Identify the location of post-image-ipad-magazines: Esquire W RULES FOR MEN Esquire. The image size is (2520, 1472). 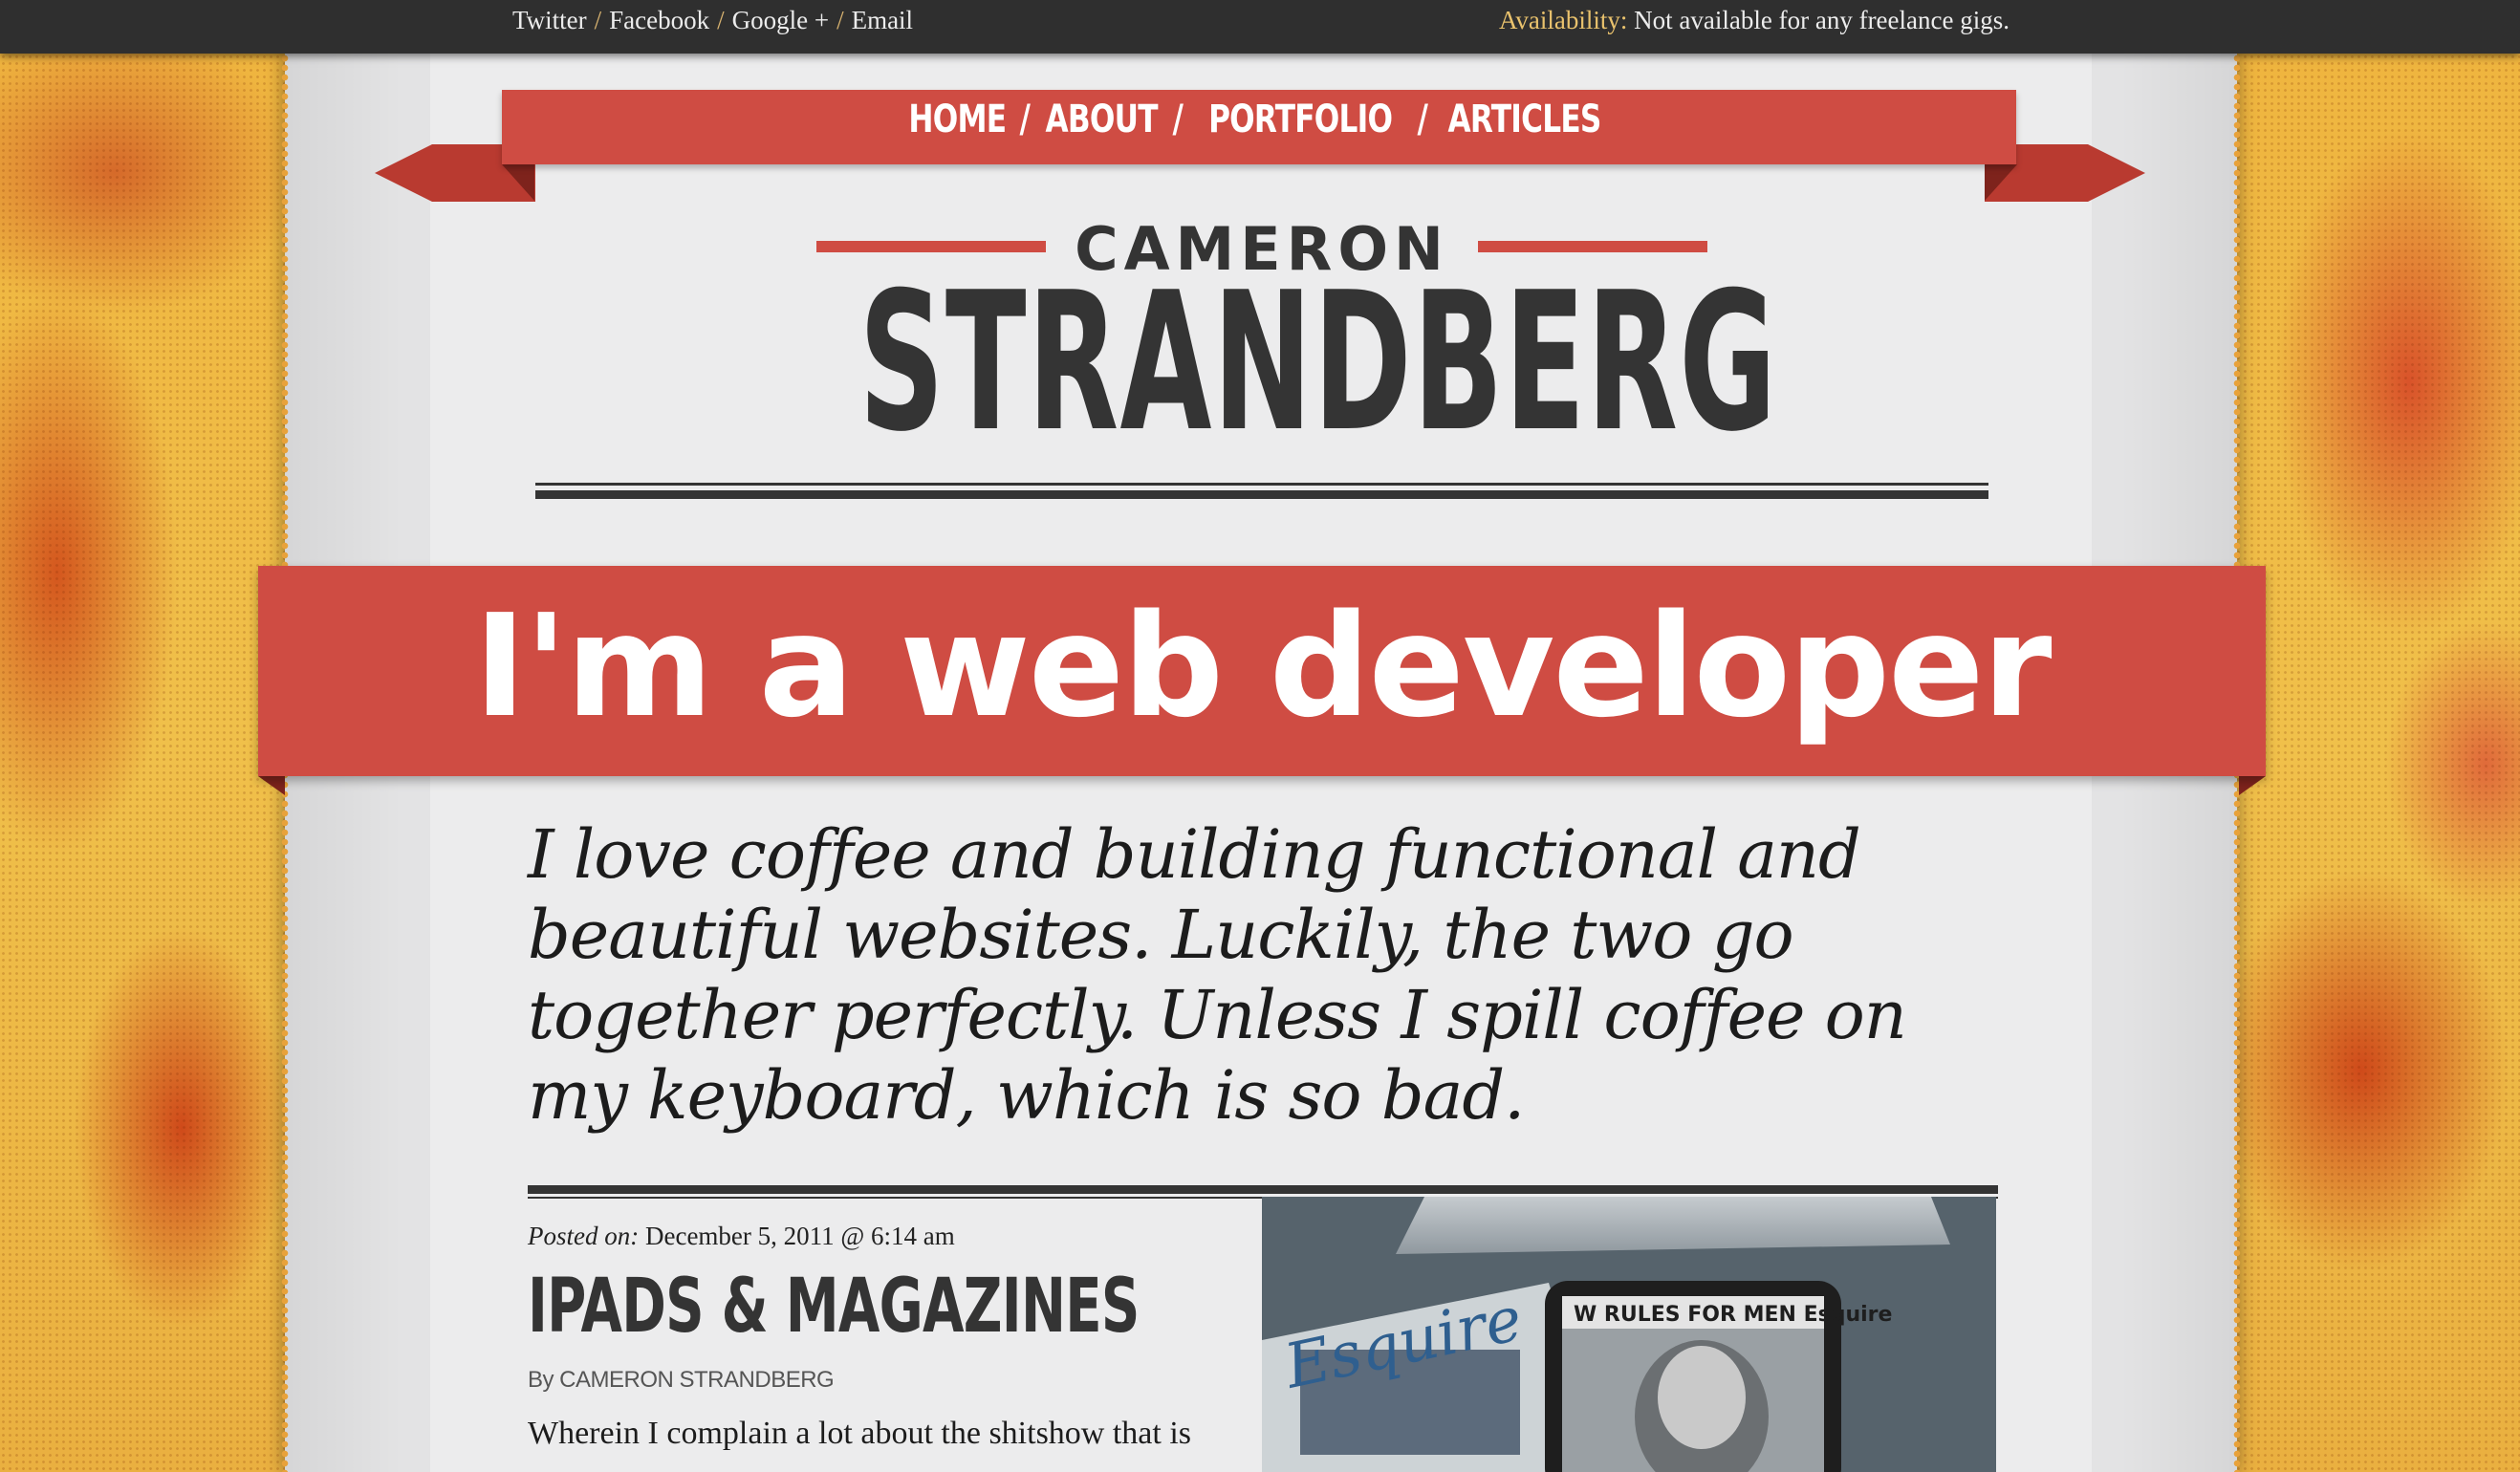
(1629, 1334).